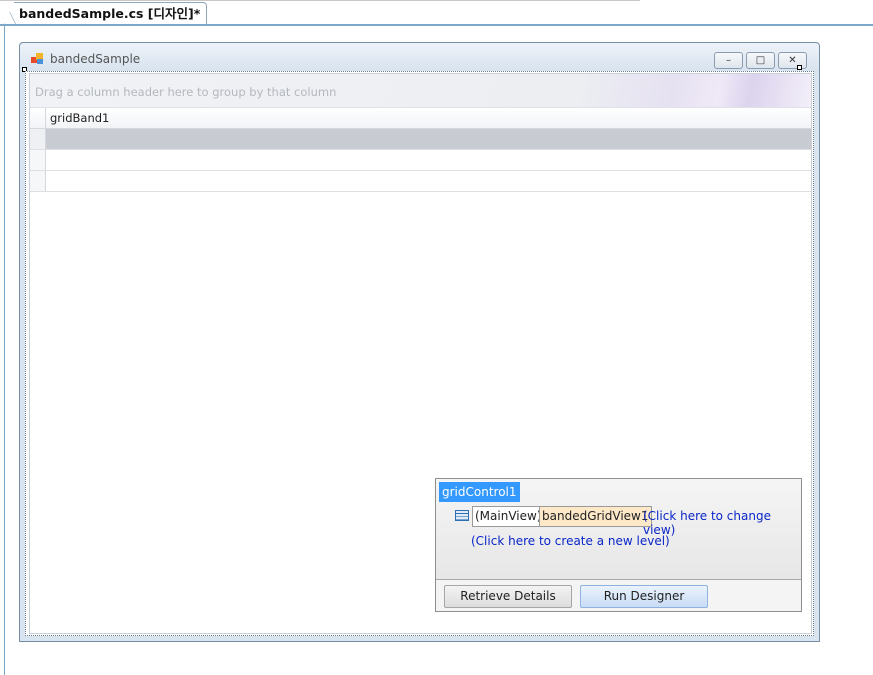 This screenshot has height=675, width=873. I want to click on create-level-link: (Click here to create a new level), so click(570, 541).